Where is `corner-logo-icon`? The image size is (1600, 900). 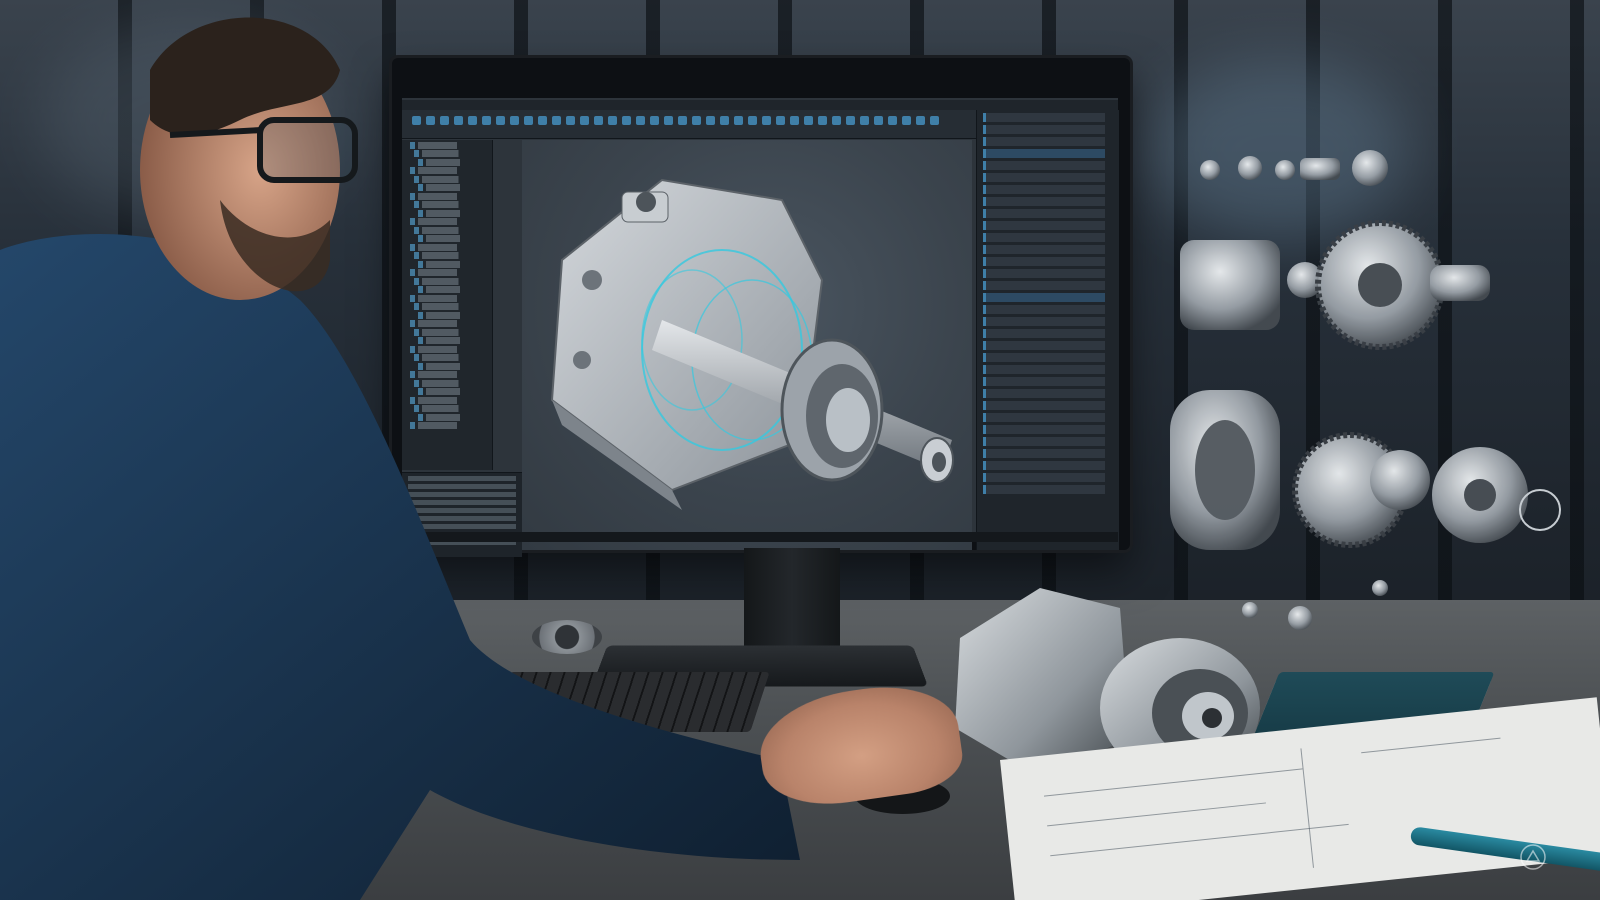 corner-logo-icon is located at coordinates (1533, 857).